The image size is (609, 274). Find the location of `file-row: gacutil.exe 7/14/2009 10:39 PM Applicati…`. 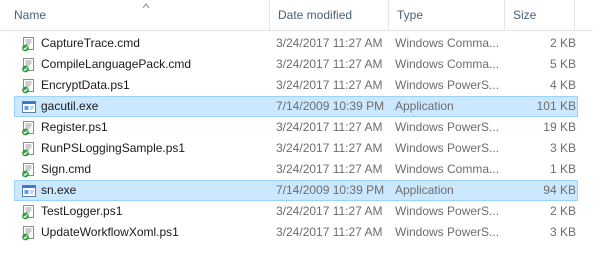

file-row: gacutil.exe 7/14/2009 10:39 PM Applicati… is located at coordinates (296, 106).